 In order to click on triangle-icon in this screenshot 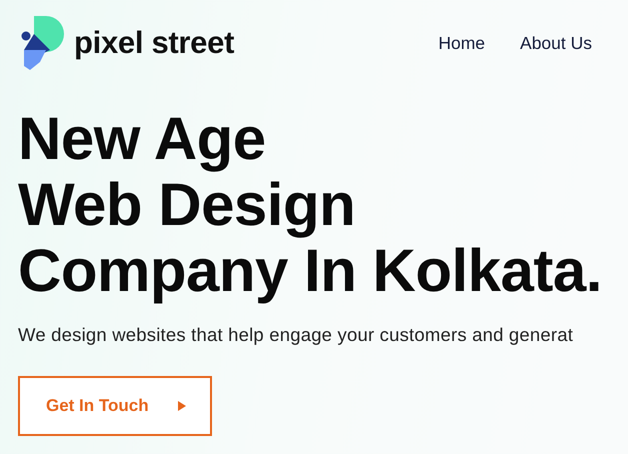, I will do `click(182, 406)`.